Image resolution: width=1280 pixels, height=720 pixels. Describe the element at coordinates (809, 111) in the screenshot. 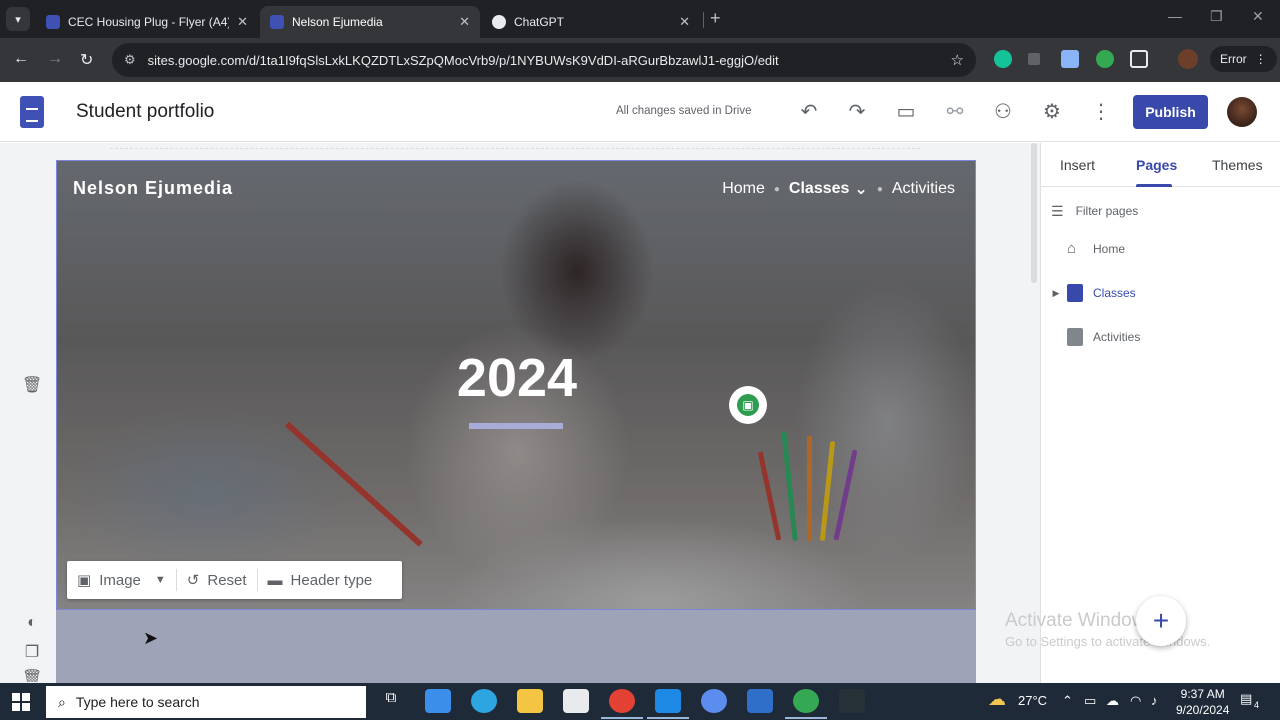

I see `undo-icon: ↶` at that location.